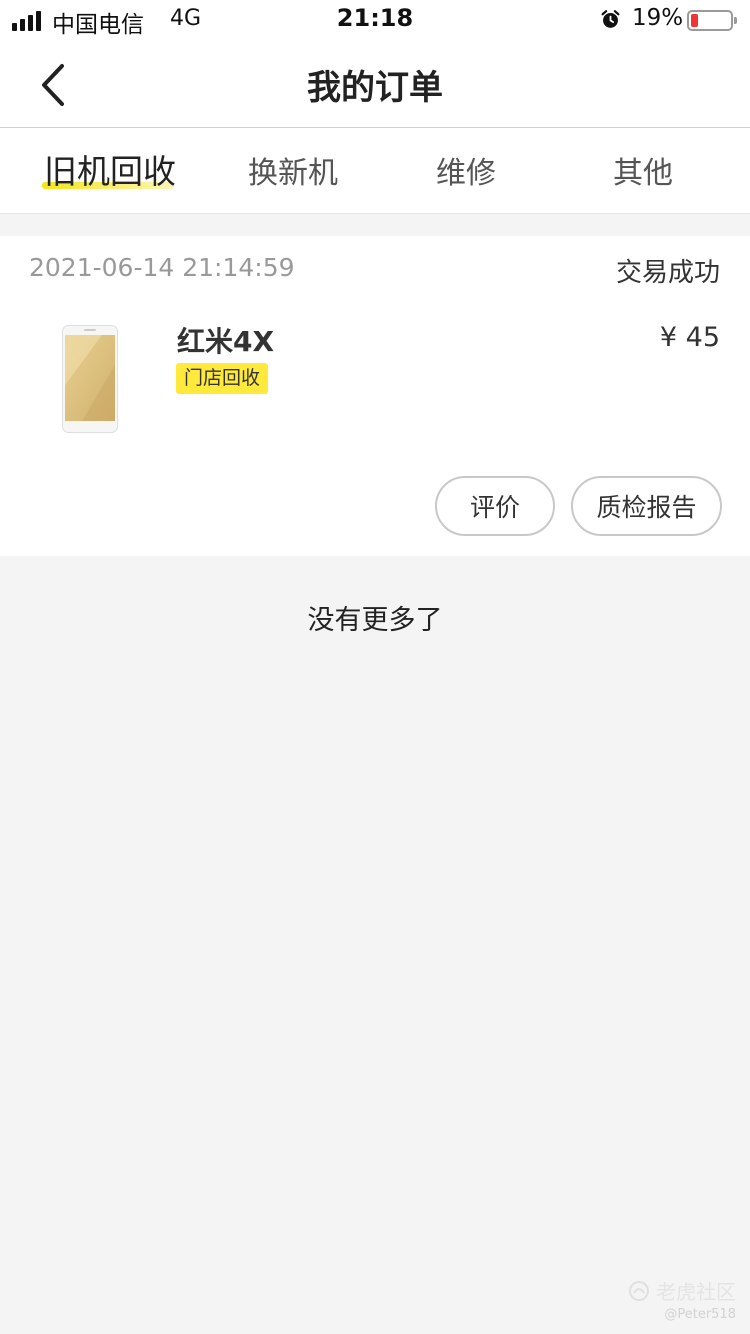 This screenshot has width=750, height=1334. Describe the element at coordinates (54, 85) in the screenshot. I see `chevron-left-icon` at that location.